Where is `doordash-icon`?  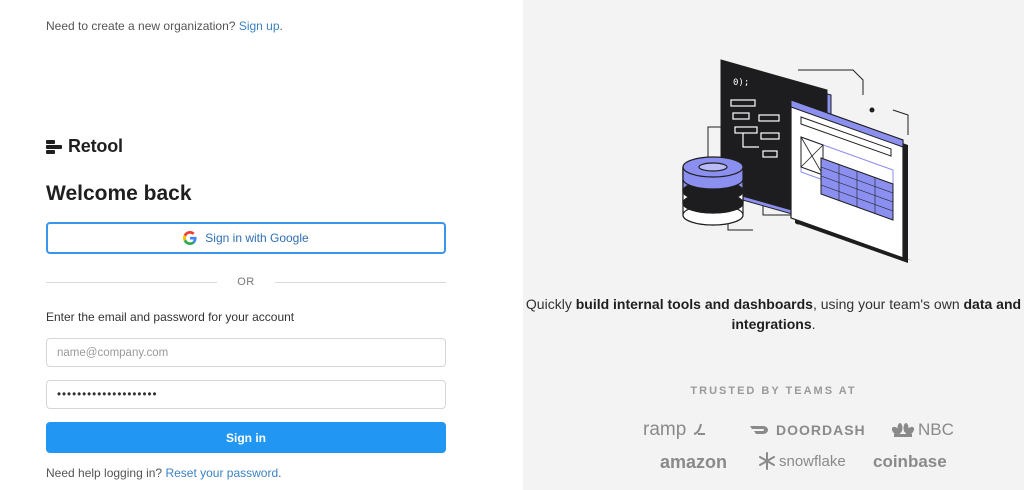 doordash-icon is located at coordinates (759, 430).